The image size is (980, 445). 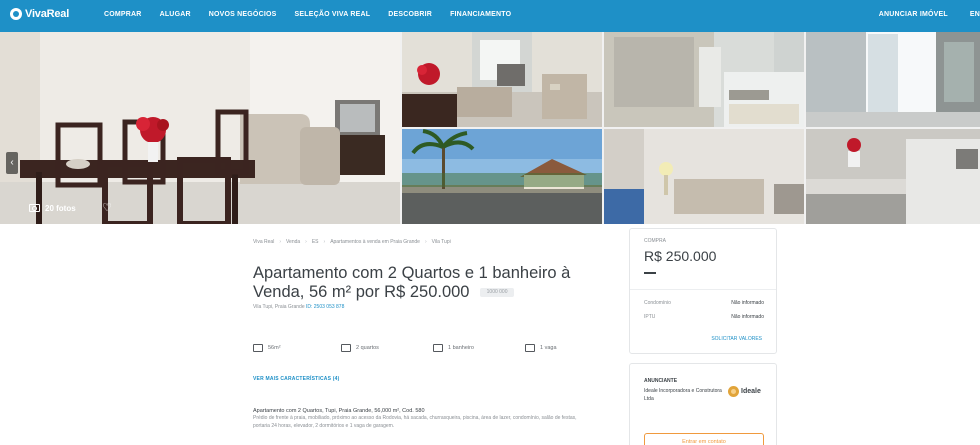 What do you see at coordinates (367, 348) in the screenshot?
I see `feature-bedrooms-label: 2 quartos` at bounding box center [367, 348].